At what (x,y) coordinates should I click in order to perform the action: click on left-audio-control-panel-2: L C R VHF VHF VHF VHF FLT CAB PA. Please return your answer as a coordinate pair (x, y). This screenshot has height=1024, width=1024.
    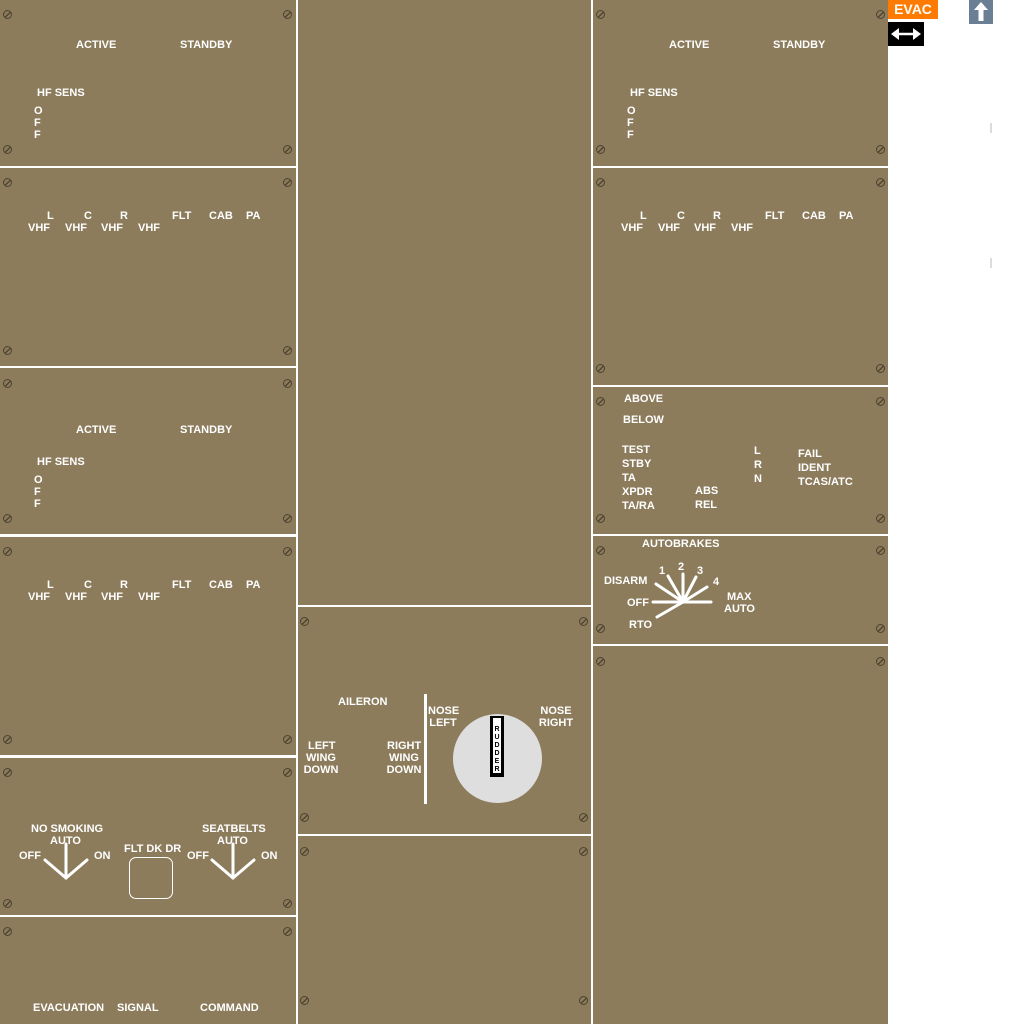
    Looking at the image, I should click on (148, 646).